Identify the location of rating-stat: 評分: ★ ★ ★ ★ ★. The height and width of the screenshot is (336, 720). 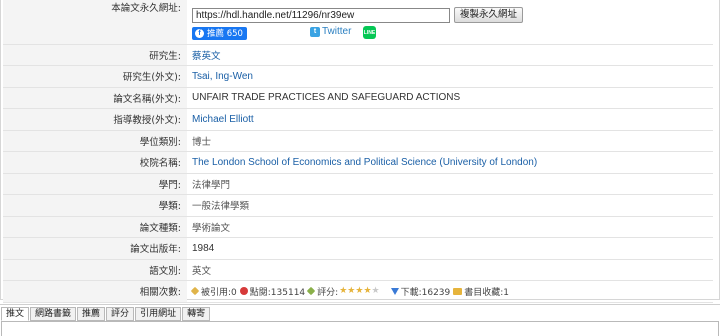
(343, 291).